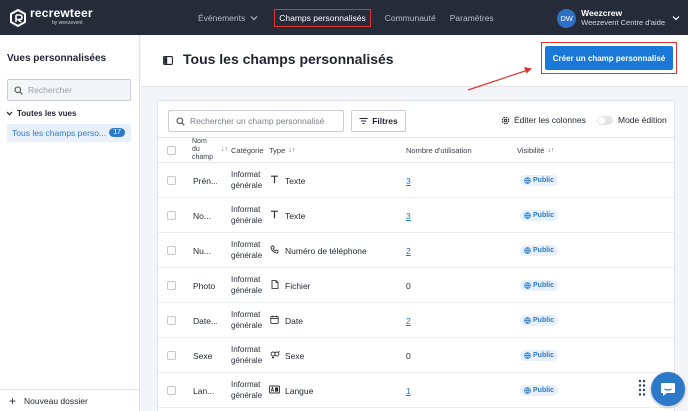 This screenshot has height=411, width=688. What do you see at coordinates (535, 150) in the screenshot?
I see `column-header-visibility: Visibilité ↓↑` at bounding box center [535, 150].